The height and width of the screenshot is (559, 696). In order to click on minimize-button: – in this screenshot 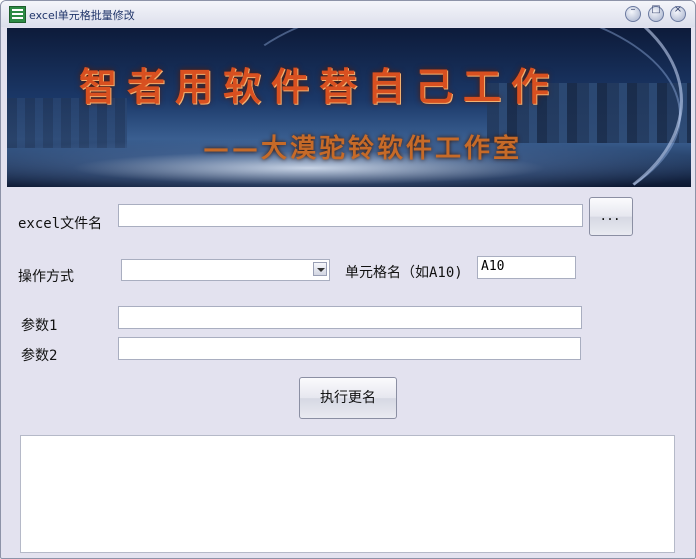, I will do `click(633, 13)`.